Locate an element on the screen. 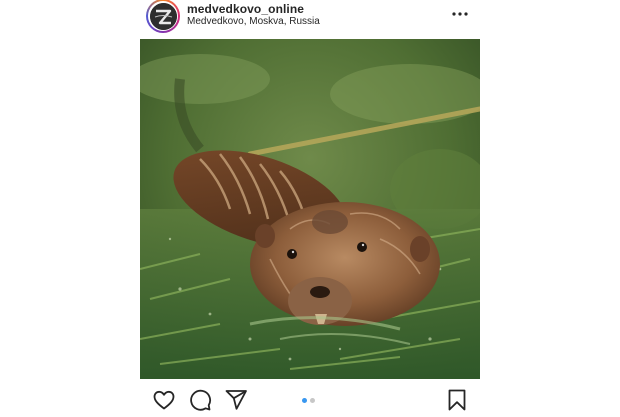 This screenshot has height=417, width=620. comment-button is located at coordinates (200, 400).